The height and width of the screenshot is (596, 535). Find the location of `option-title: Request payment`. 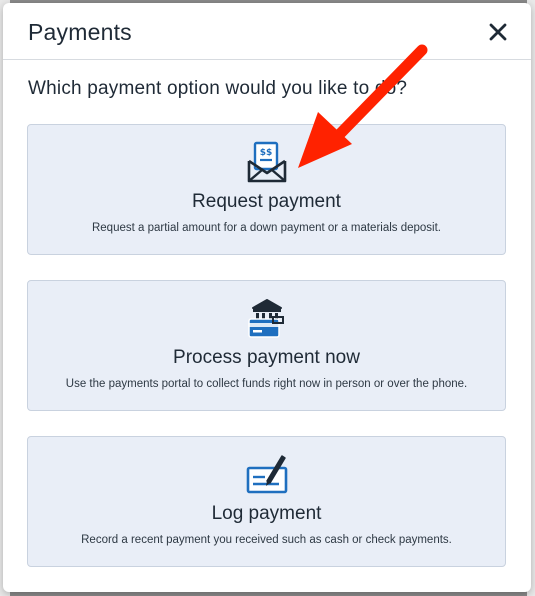

option-title: Request payment is located at coordinates (266, 201).